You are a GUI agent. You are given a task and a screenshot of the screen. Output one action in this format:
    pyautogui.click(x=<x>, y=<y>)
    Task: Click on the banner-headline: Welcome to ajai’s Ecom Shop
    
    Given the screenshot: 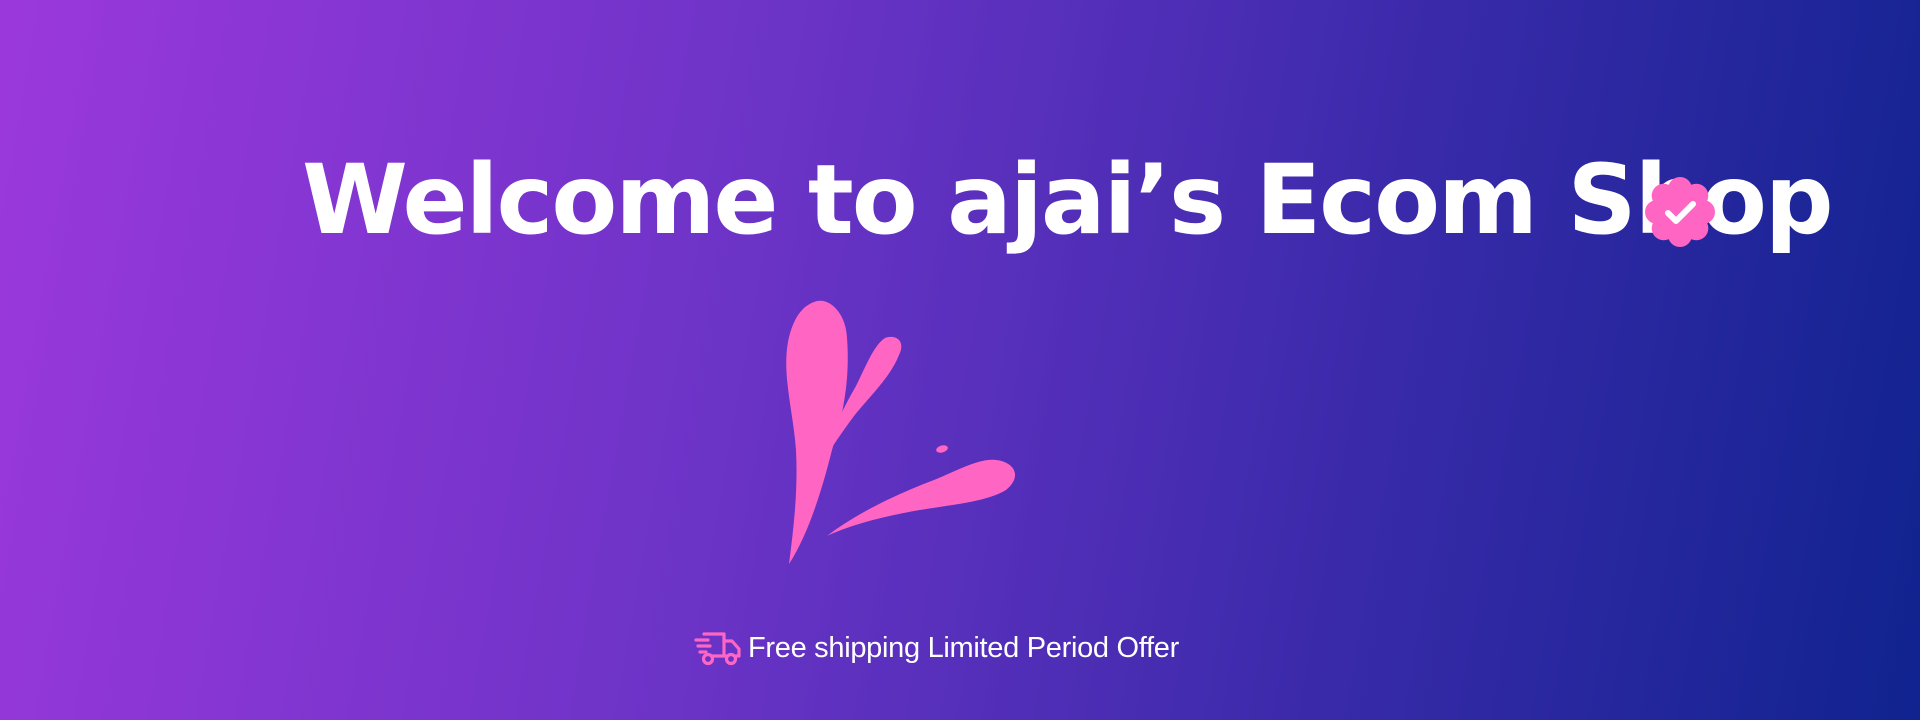 What is the action you would take?
    pyautogui.click(x=1068, y=200)
    